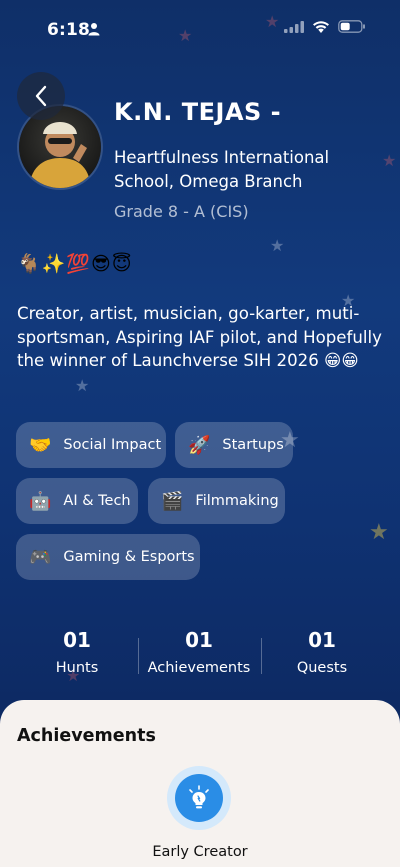 This screenshot has width=400, height=867. I want to click on interest-chip-label: Social Impact, so click(112, 445).